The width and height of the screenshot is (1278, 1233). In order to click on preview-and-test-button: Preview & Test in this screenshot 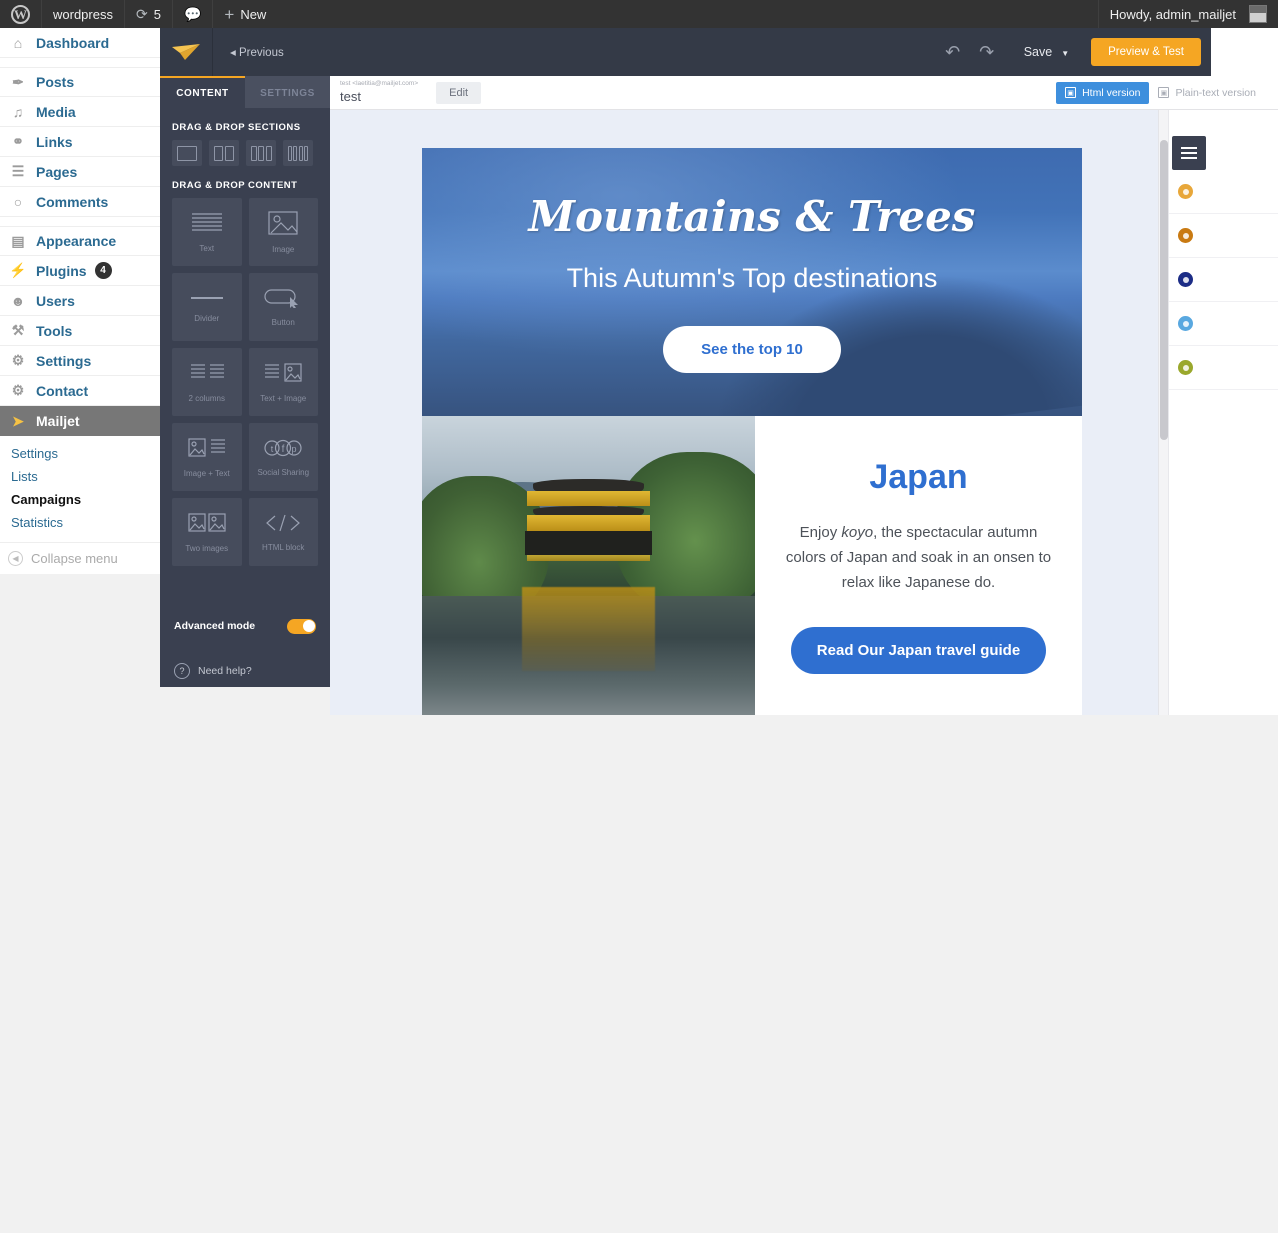, I will do `click(1146, 52)`.